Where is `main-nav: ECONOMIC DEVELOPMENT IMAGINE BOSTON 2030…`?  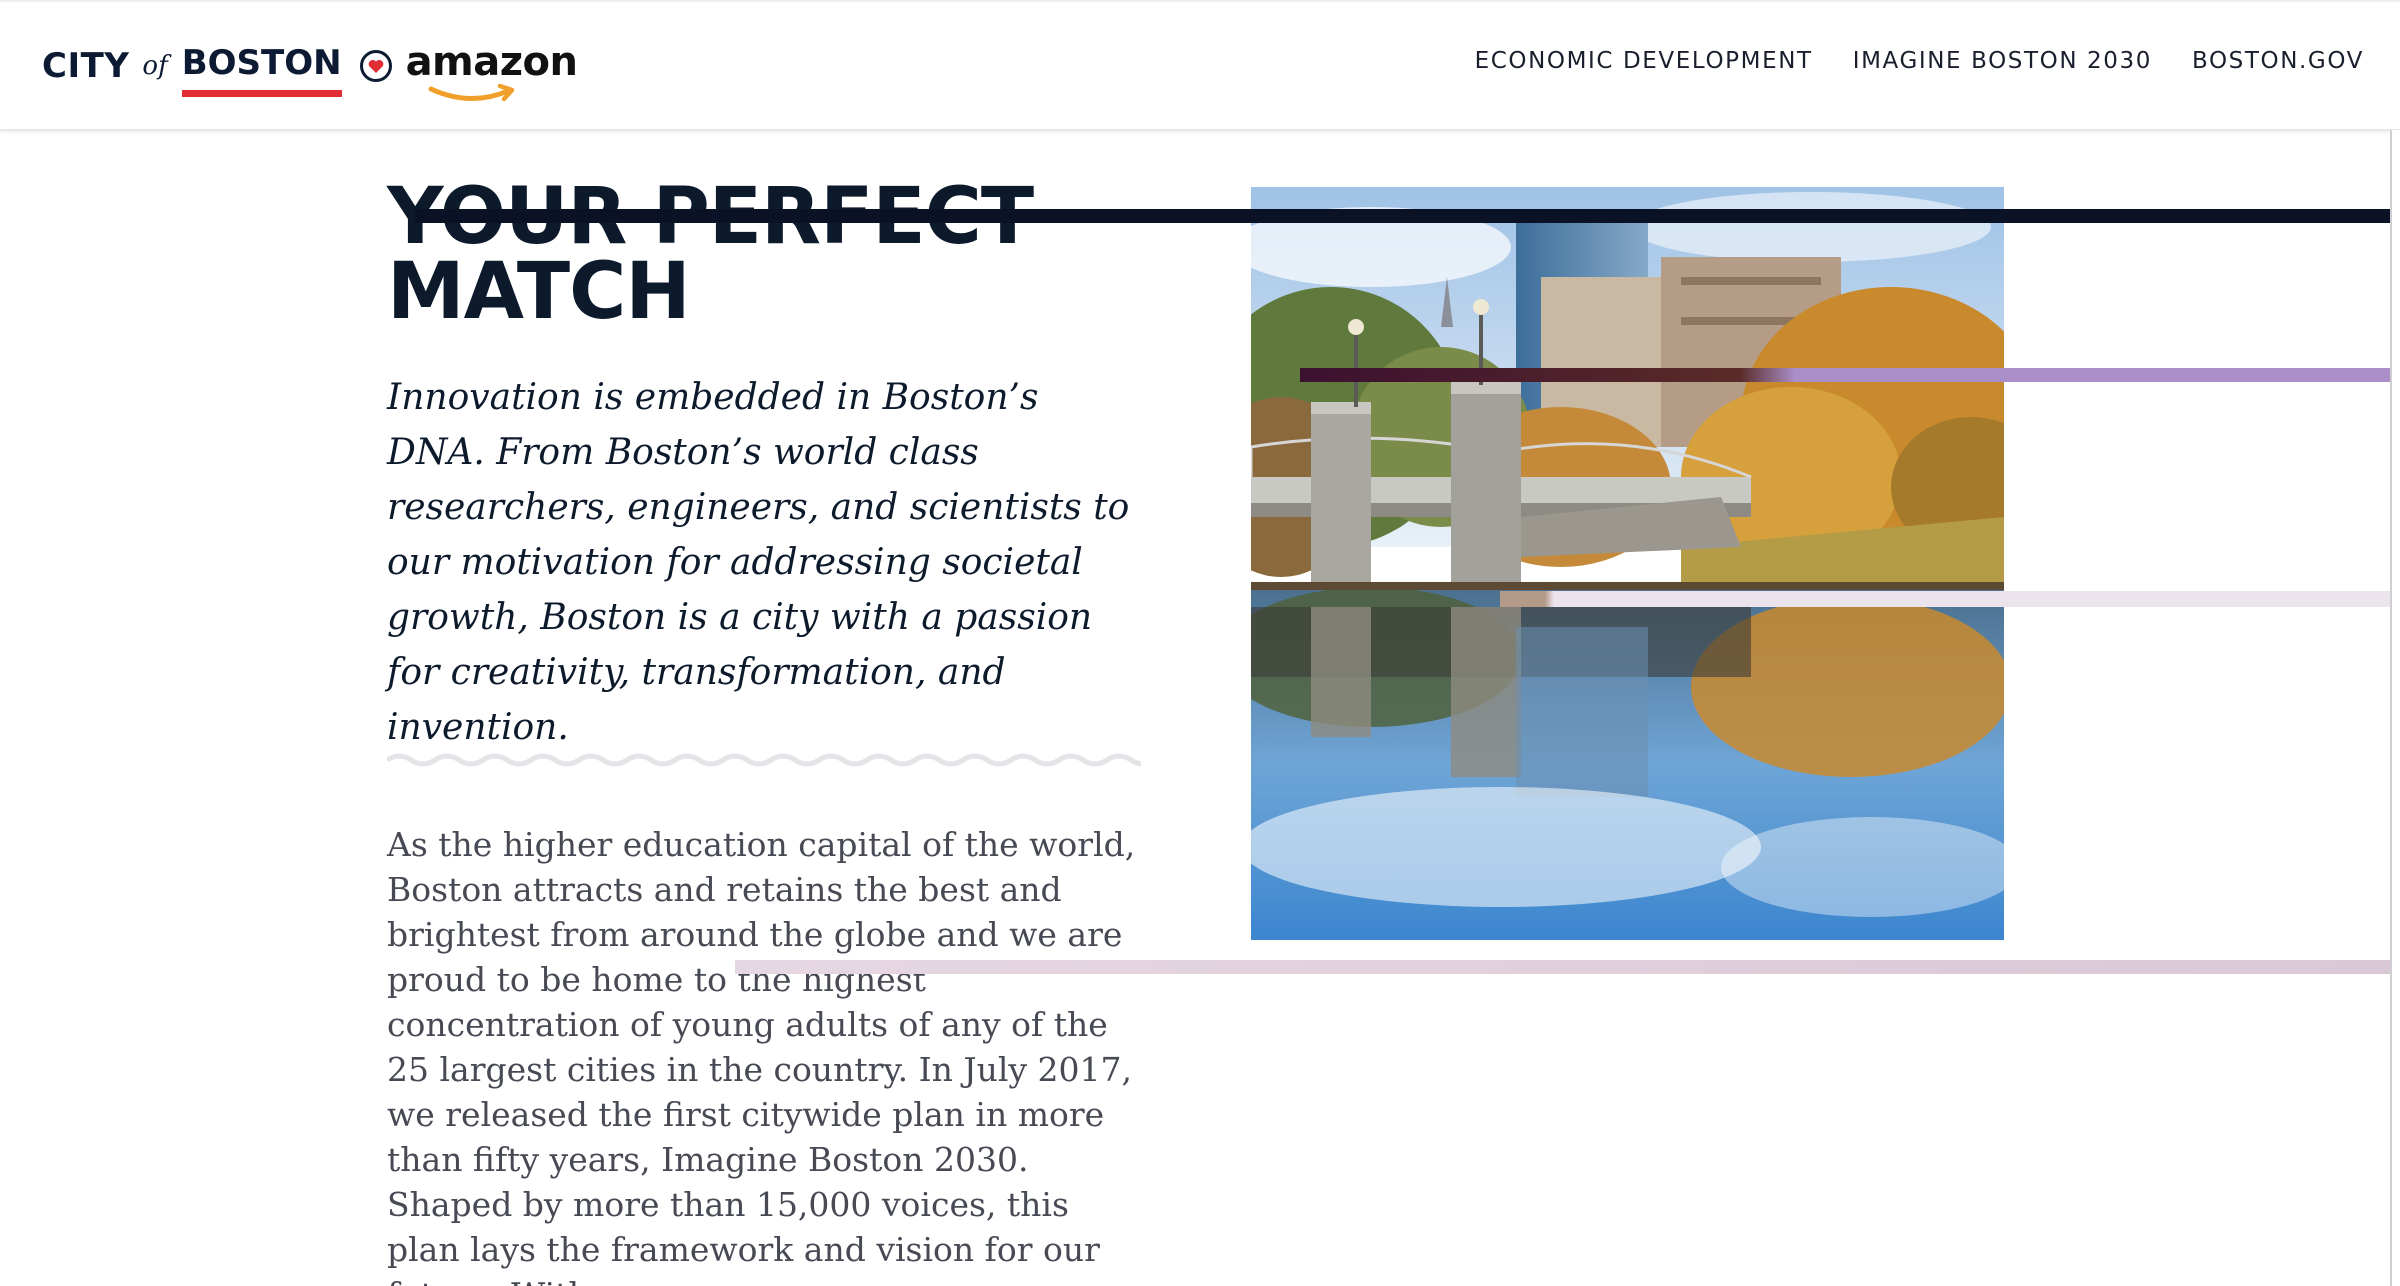 main-nav: ECONOMIC DEVELOPMENT IMAGINE BOSTON 2030… is located at coordinates (1919, 61).